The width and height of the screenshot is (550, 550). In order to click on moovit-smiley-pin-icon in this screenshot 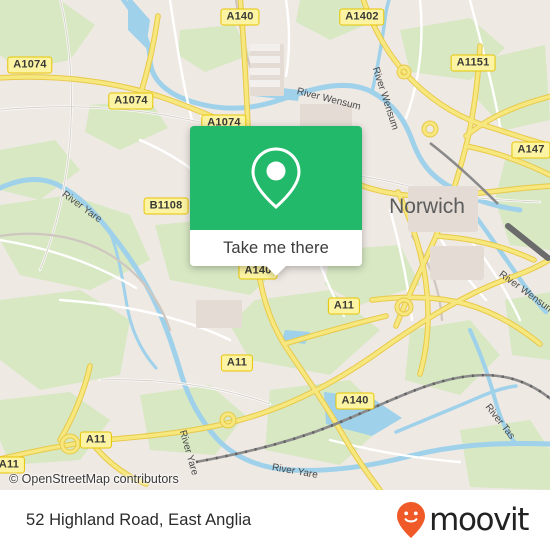, I will do `click(411, 520)`.